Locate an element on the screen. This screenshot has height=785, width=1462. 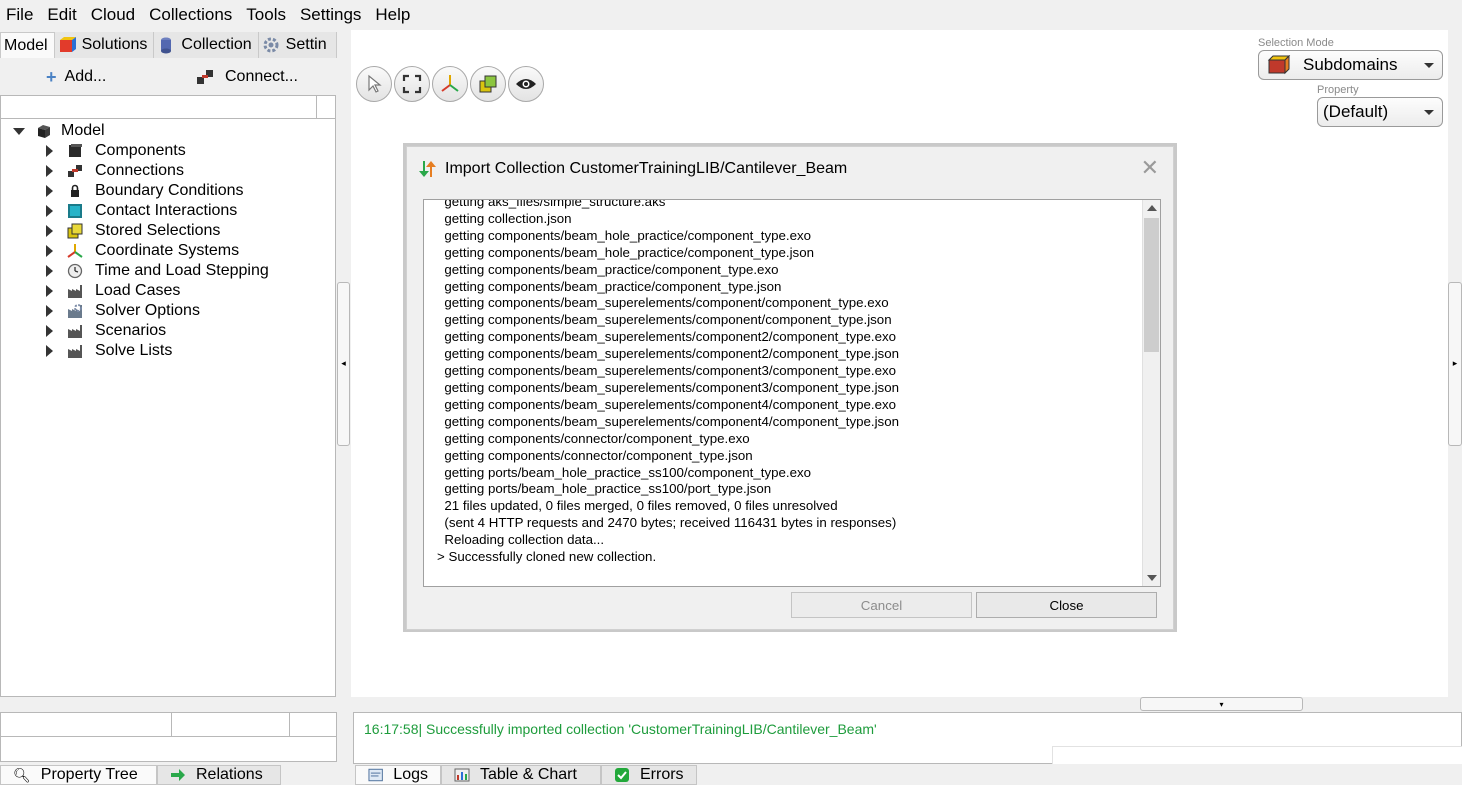
chevron-left-icon: ◂ is located at coordinates (343, 364).